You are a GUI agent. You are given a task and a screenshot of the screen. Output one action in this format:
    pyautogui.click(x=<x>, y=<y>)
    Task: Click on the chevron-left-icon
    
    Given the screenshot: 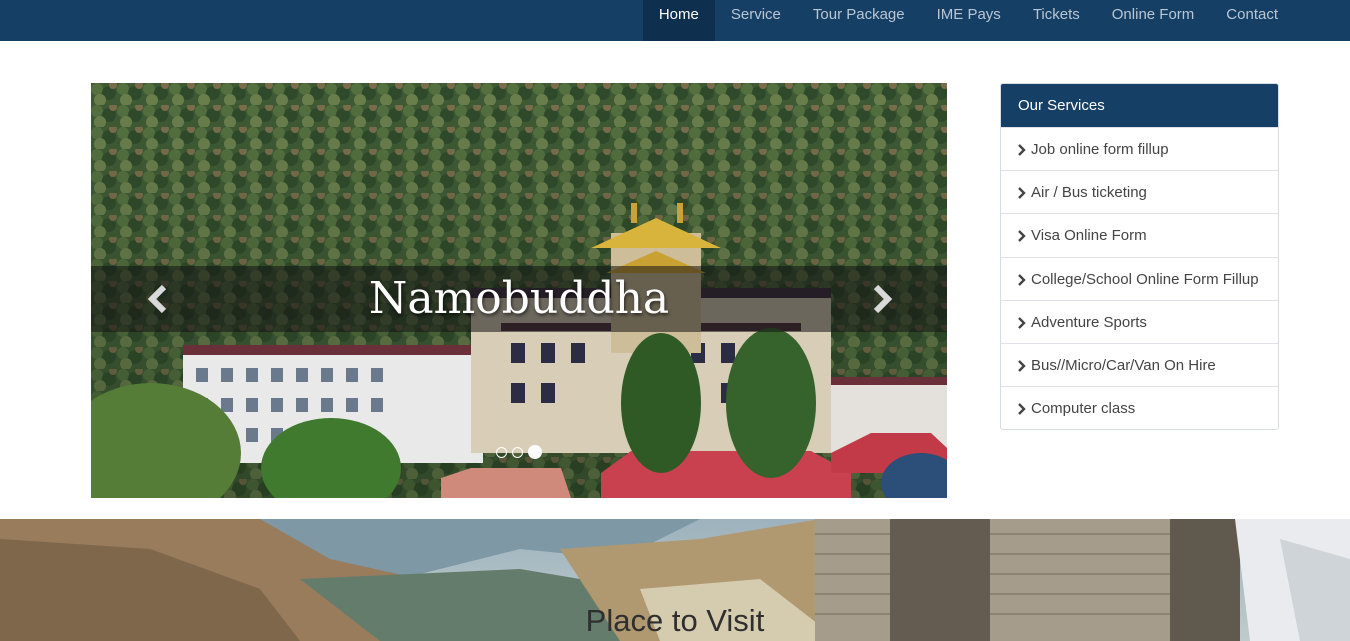 What is the action you would take?
    pyautogui.click(x=157, y=299)
    